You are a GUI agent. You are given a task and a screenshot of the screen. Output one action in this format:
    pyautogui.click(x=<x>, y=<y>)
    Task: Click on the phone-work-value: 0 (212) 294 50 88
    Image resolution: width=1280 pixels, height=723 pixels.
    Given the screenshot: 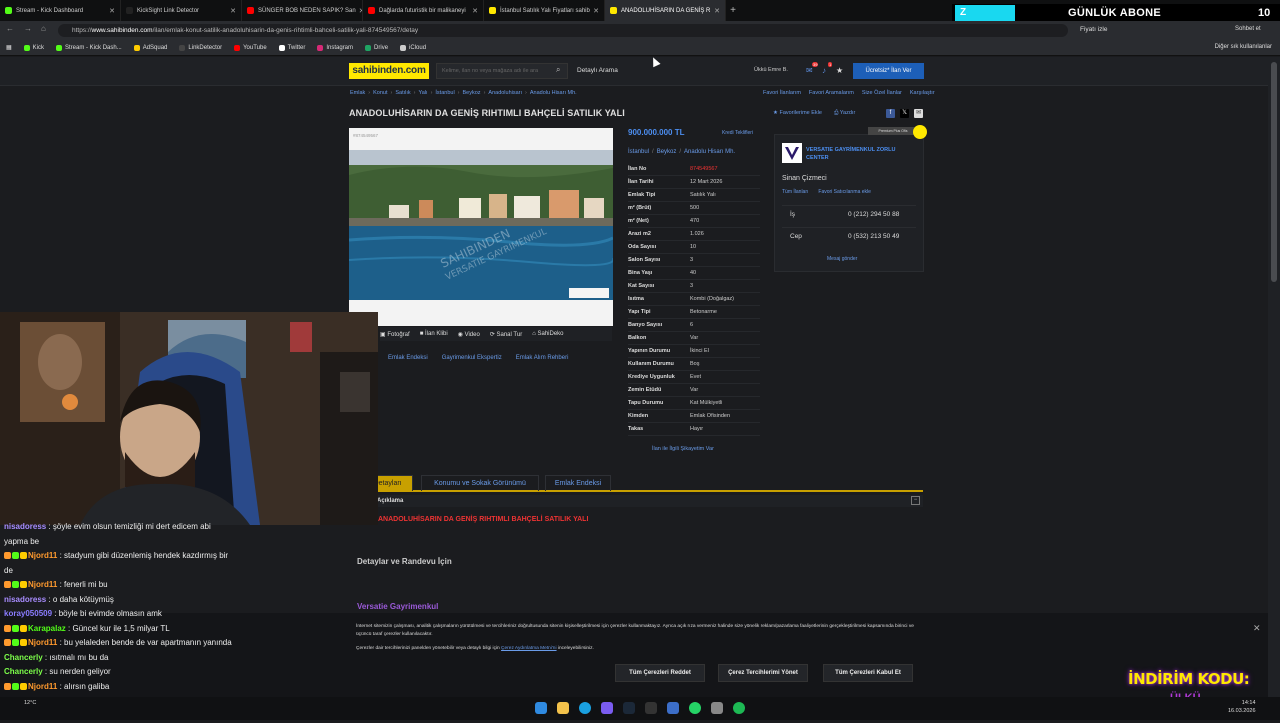 What is the action you would take?
    pyautogui.click(x=873, y=214)
    